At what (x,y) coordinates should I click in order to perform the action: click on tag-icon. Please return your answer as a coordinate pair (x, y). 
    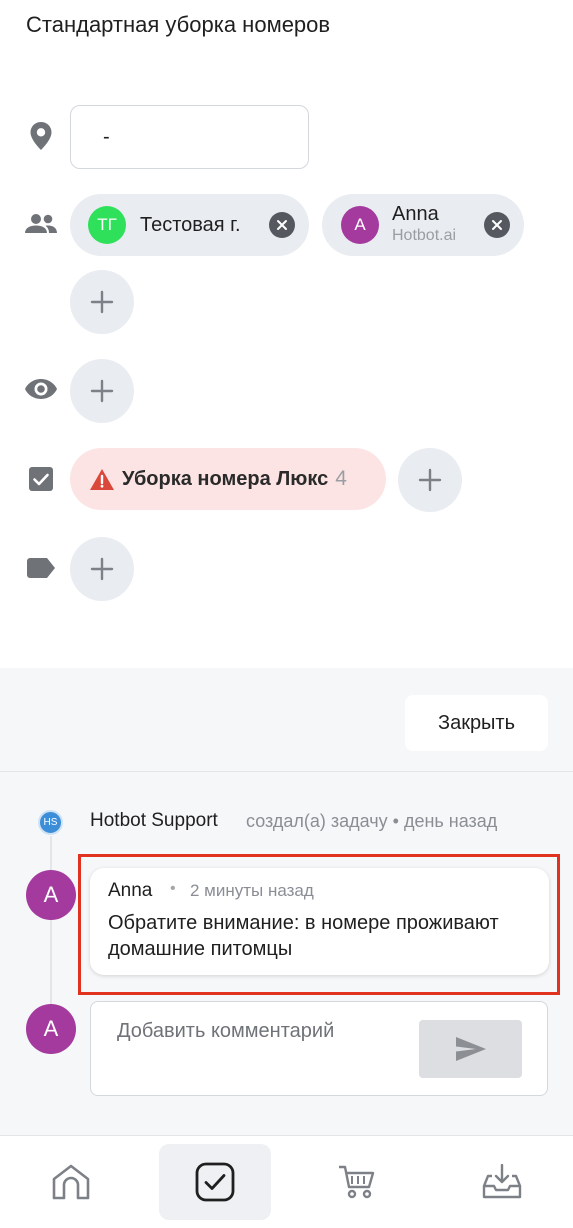
    Looking at the image, I should click on (41, 568).